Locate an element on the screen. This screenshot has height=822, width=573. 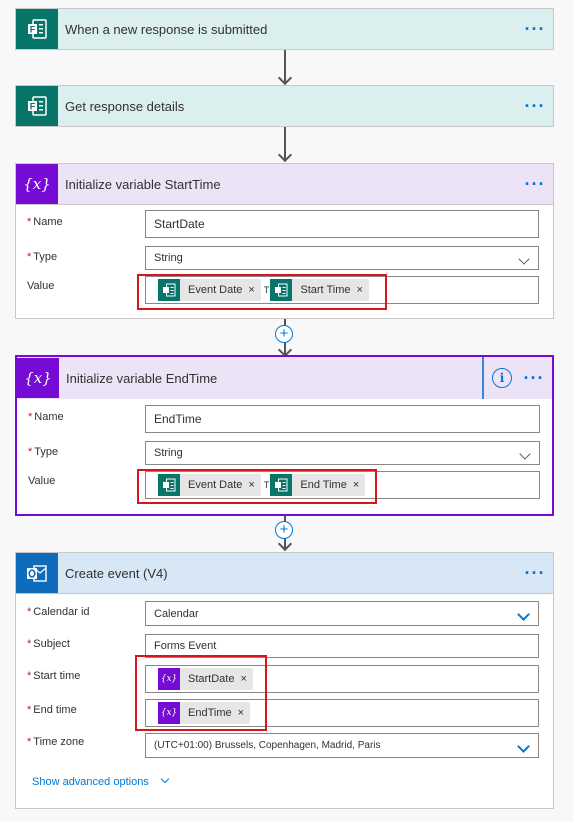
header-divider is located at coordinates (483, 378).